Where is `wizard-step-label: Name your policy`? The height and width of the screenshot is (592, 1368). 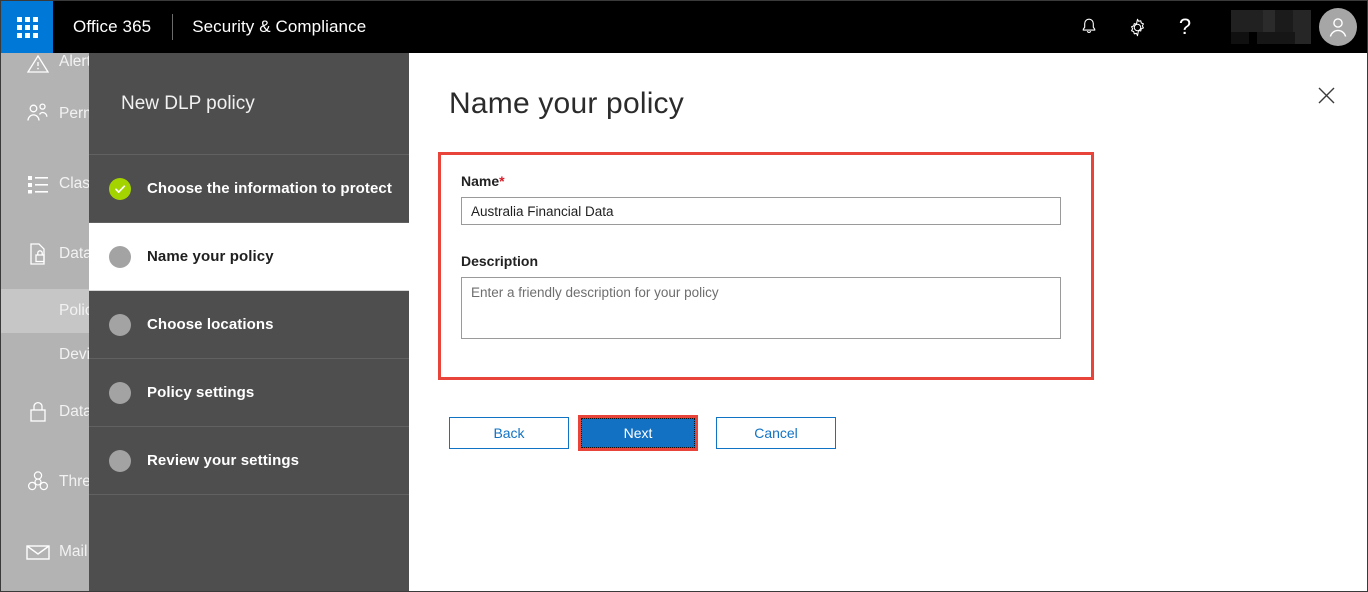
wizard-step-label: Name your policy is located at coordinates (210, 256).